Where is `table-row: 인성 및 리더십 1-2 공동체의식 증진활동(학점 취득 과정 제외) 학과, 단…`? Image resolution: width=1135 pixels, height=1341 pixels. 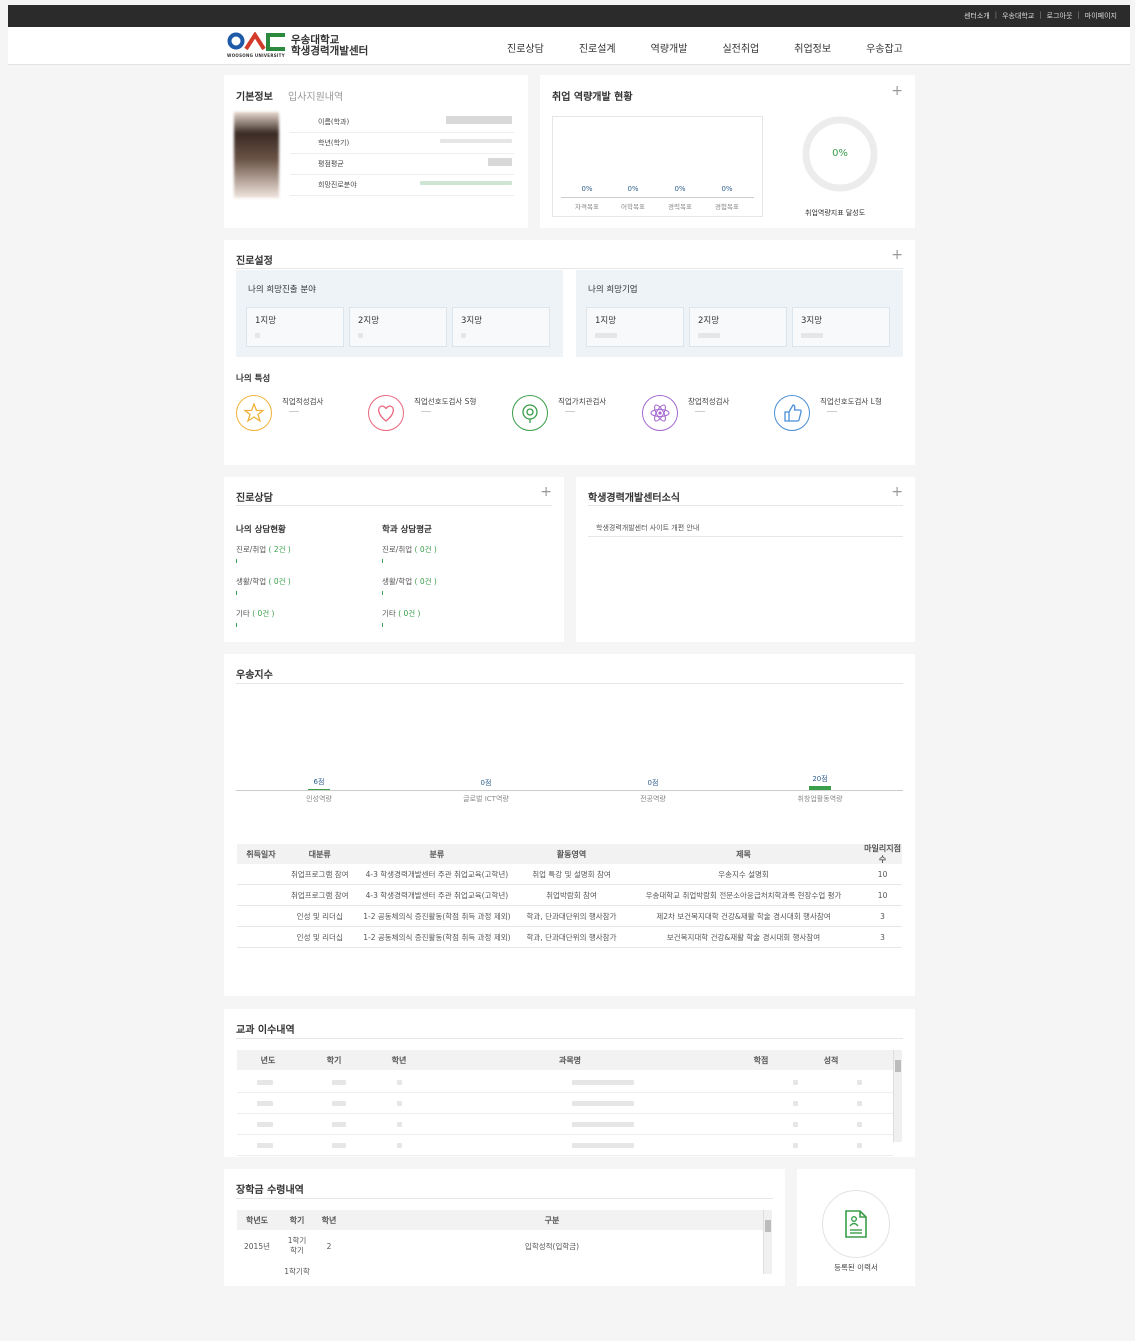
table-row: 인성 및 리더십 1-2 공동체의식 증진활동(학점 취득 과정 제외) 학과, 단… is located at coordinates (569, 917).